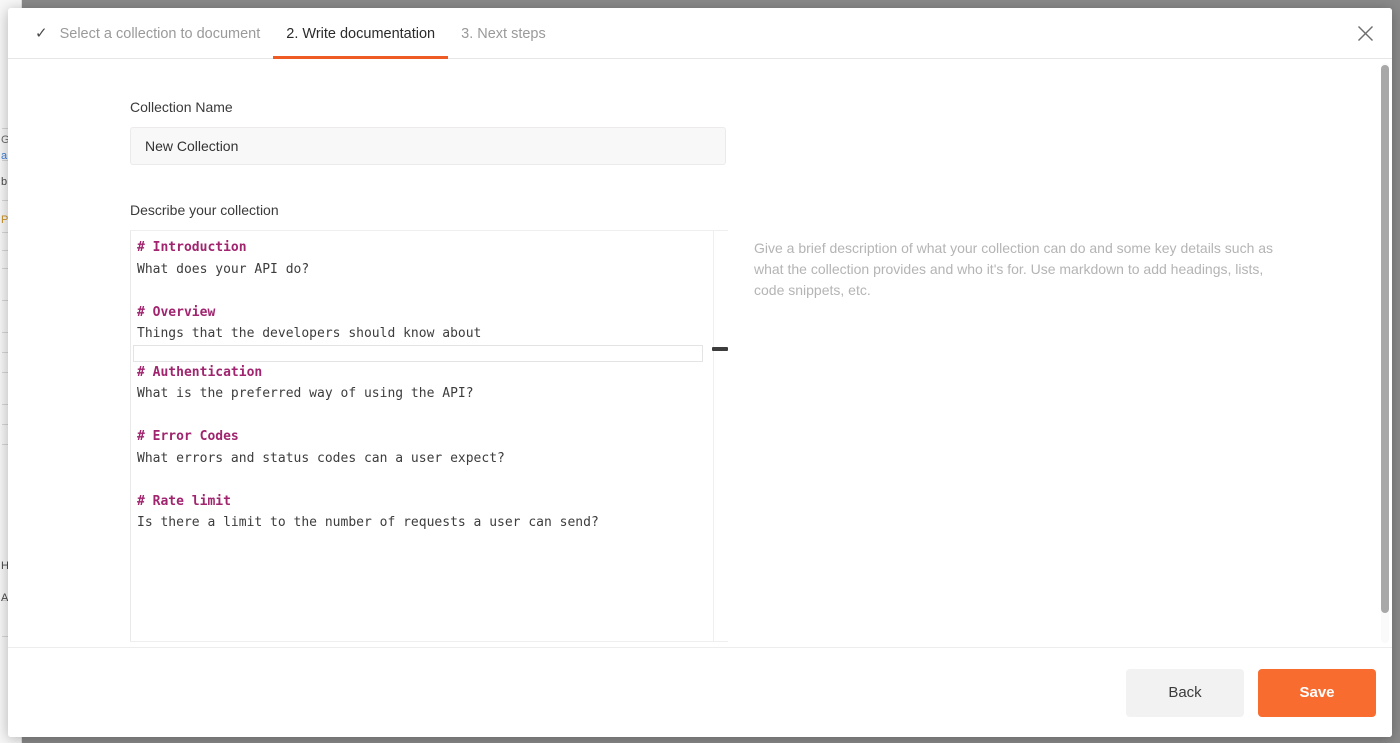 The width and height of the screenshot is (1400, 743). I want to click on collection-name-input, so click(428, 146).